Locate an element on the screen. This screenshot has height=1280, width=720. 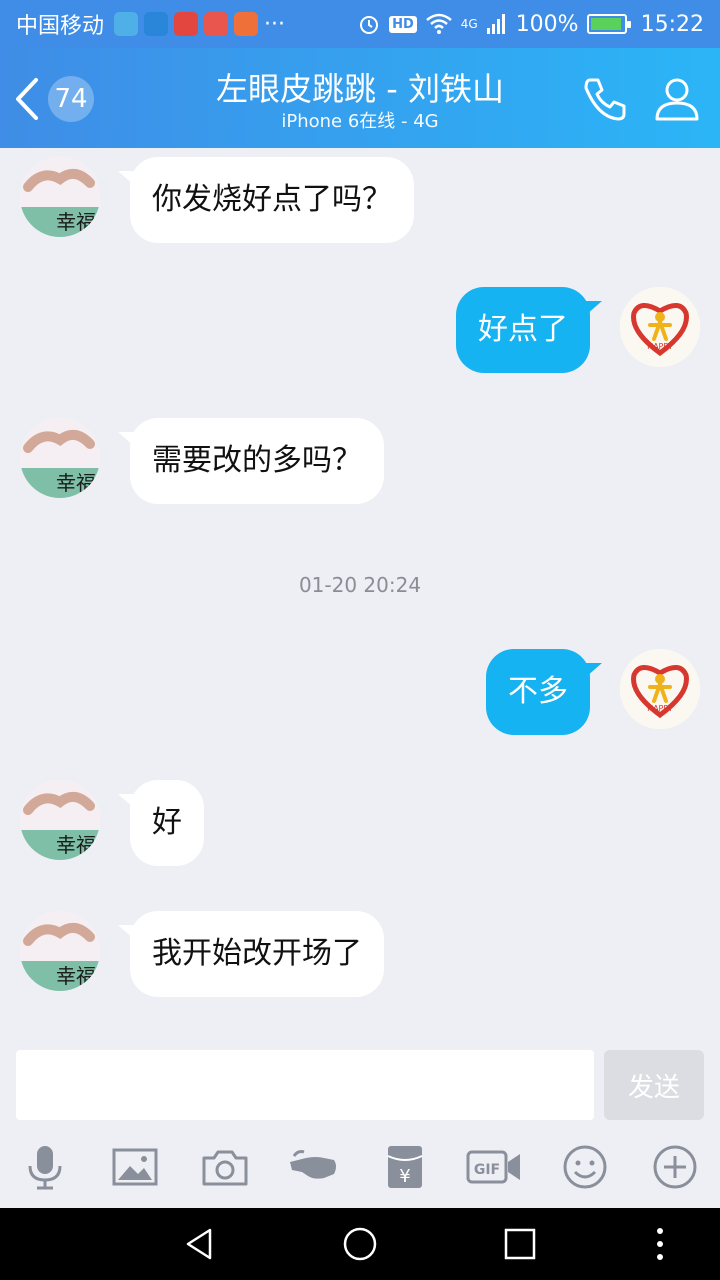
poke-icon is located at coordinates (313, 1167).